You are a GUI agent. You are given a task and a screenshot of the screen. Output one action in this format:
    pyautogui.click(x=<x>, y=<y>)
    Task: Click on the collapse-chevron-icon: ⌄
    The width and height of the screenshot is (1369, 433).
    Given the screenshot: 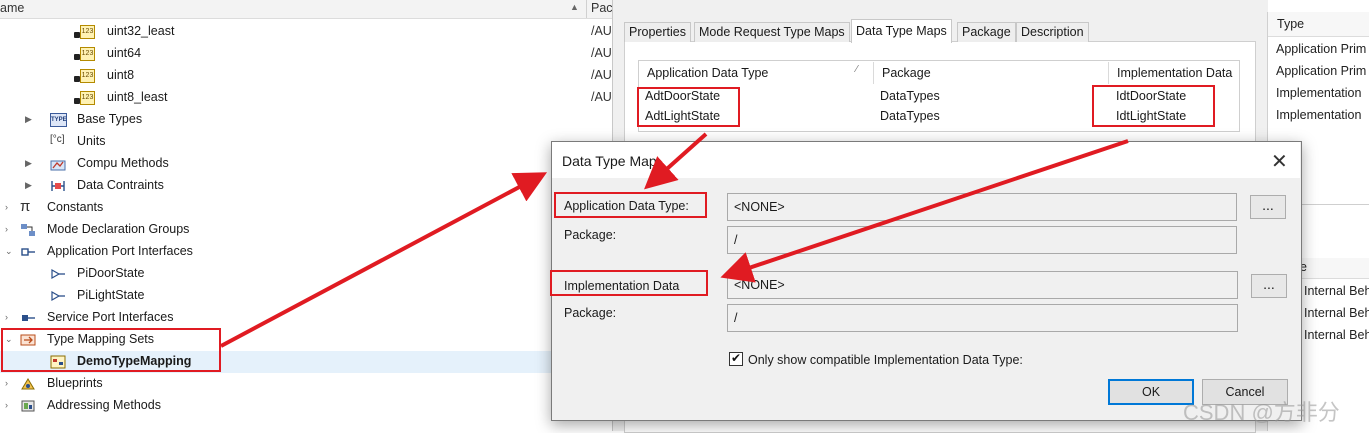 What is the action you would take?
    pyautogui.click(x=9, y=251)
    